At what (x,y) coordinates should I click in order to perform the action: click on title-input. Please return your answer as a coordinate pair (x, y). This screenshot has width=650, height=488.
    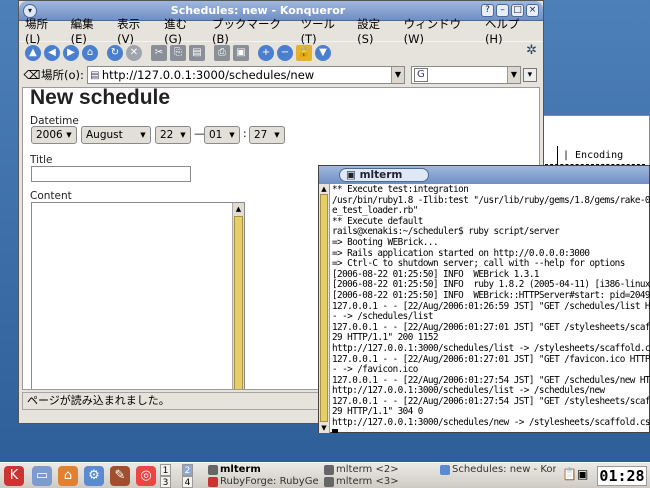
    Looking at the image, I should click on (111, 174).